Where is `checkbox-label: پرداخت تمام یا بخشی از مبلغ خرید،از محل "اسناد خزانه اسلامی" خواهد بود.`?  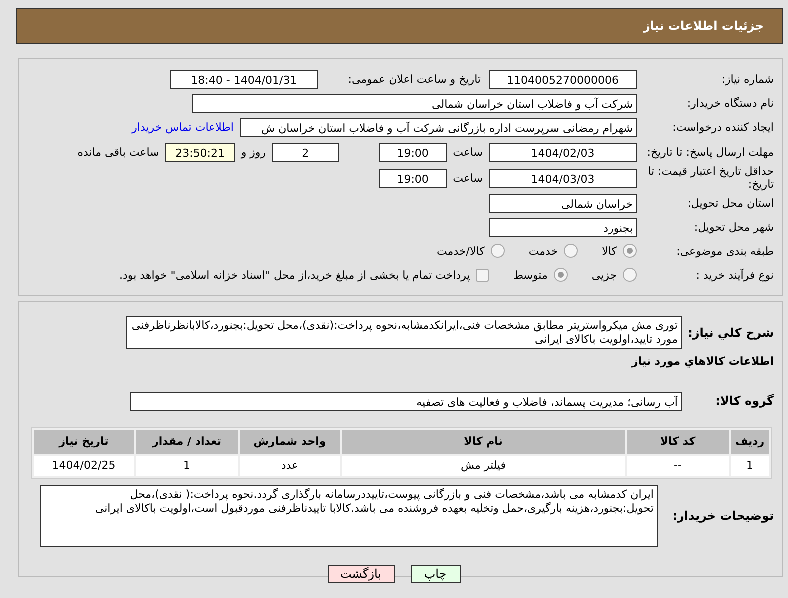 checkbox-label: پرداخت تمام یا بخشی از مبلغ خرید،از محل "اسناد خزانه اسلامی" خواهد بود. is located at coordinates (295, 275).